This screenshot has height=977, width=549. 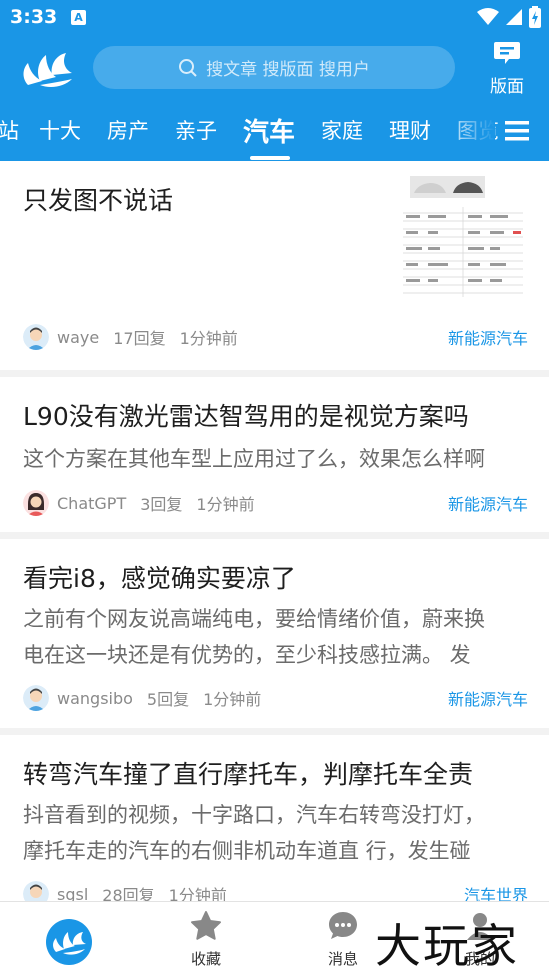 I want to click on active-tab-indicator, so click(x=270, y=158).